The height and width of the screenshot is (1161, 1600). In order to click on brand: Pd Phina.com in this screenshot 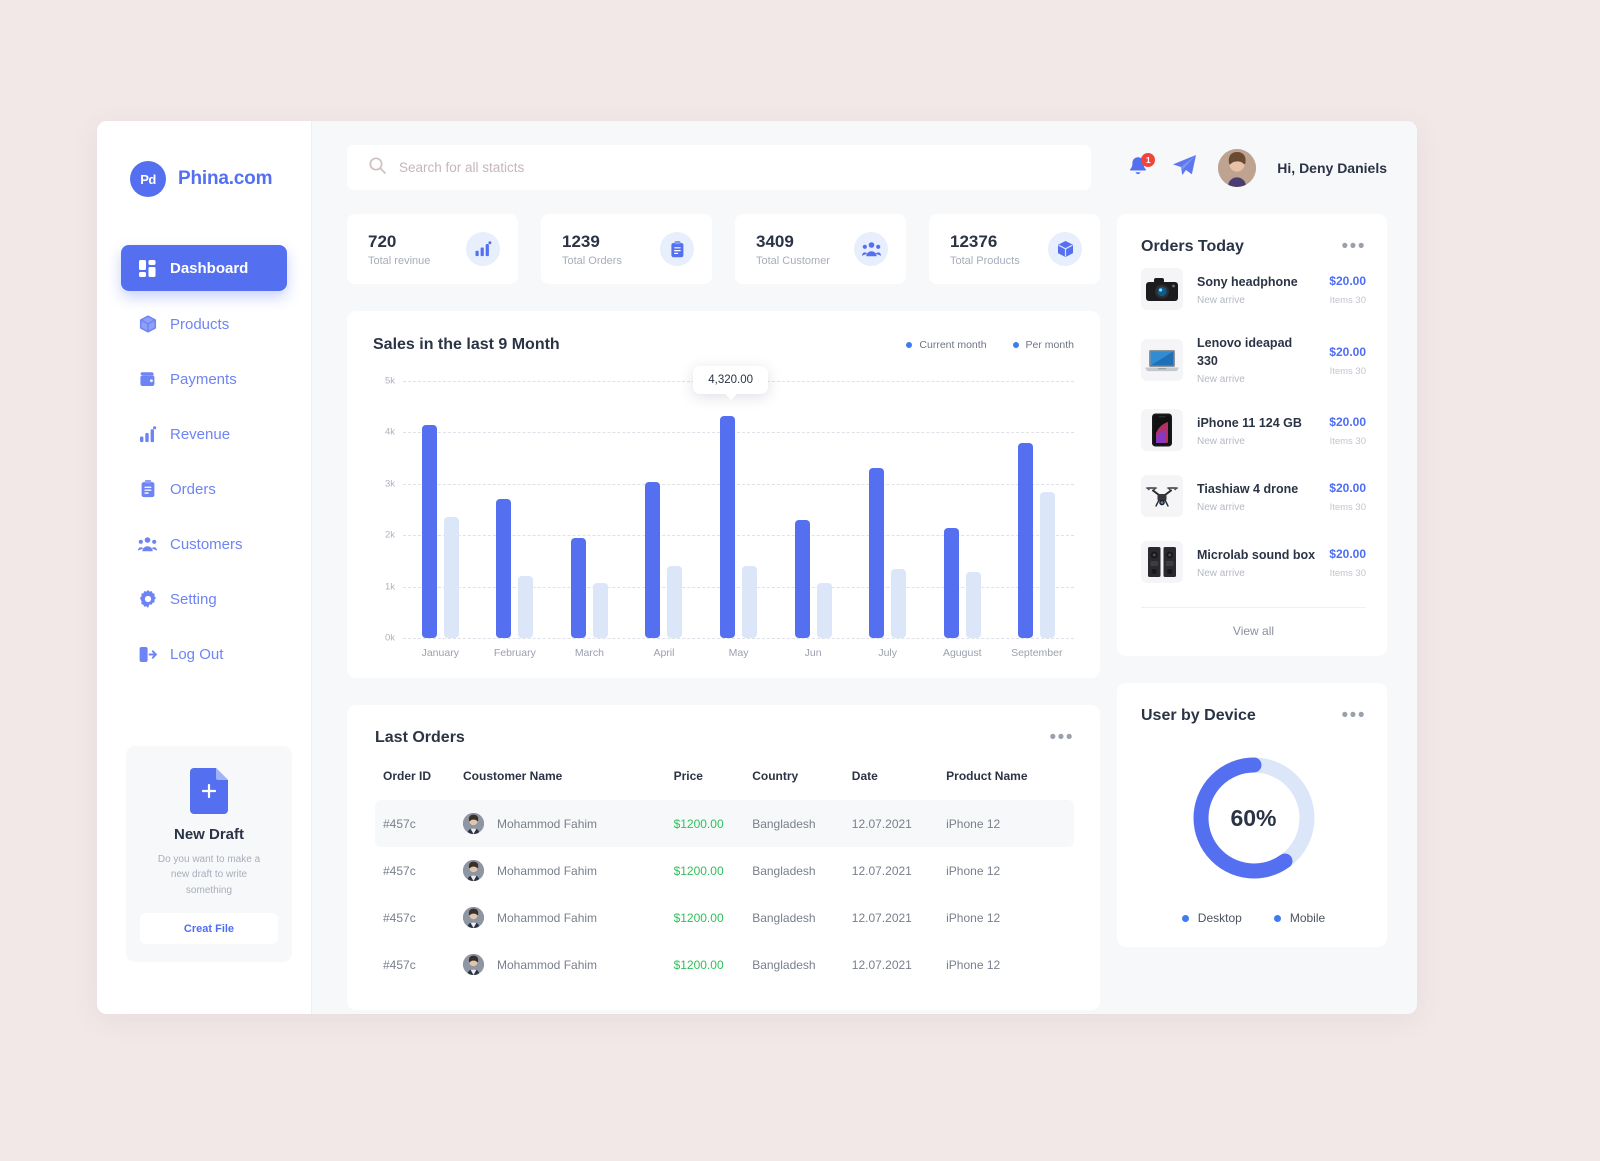, I will do `click(204, 172)`.